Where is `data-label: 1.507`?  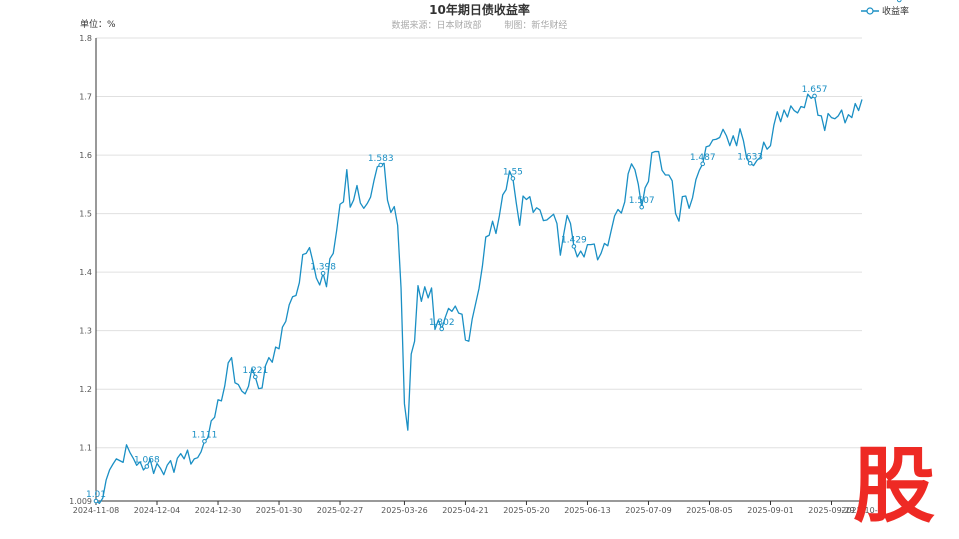
data-label: 1.507 is located at coordinates (642, 201).